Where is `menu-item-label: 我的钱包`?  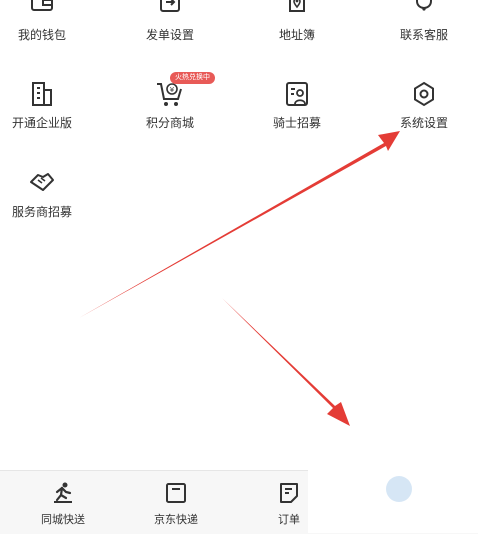
menu-item-label: 我的钱包 is located at coordinates (41, 35).